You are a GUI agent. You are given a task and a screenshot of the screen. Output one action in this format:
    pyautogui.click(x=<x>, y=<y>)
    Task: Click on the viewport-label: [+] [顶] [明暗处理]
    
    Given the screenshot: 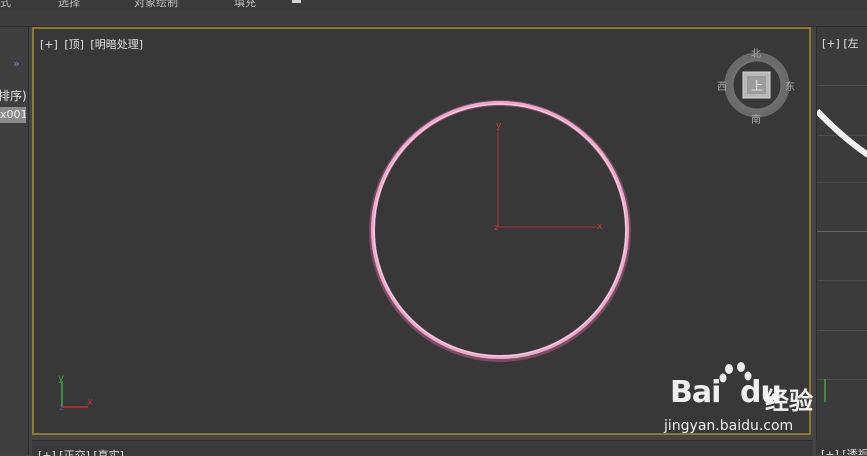 What is the action you would take?
    pyautogui.click(x=93, y=44)
    